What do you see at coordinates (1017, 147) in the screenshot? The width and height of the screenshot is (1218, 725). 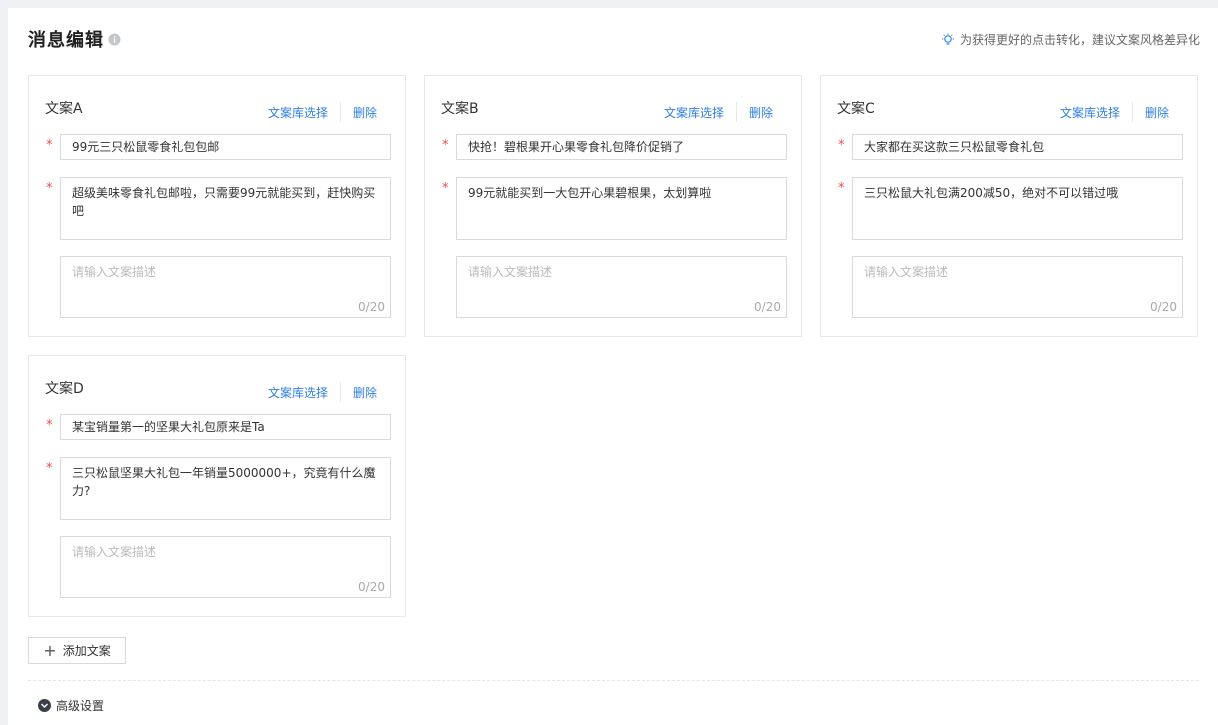 I see `headline-input: 大家都在买这款三只松鼠零食礼包` at bounding box center [1017, 147].